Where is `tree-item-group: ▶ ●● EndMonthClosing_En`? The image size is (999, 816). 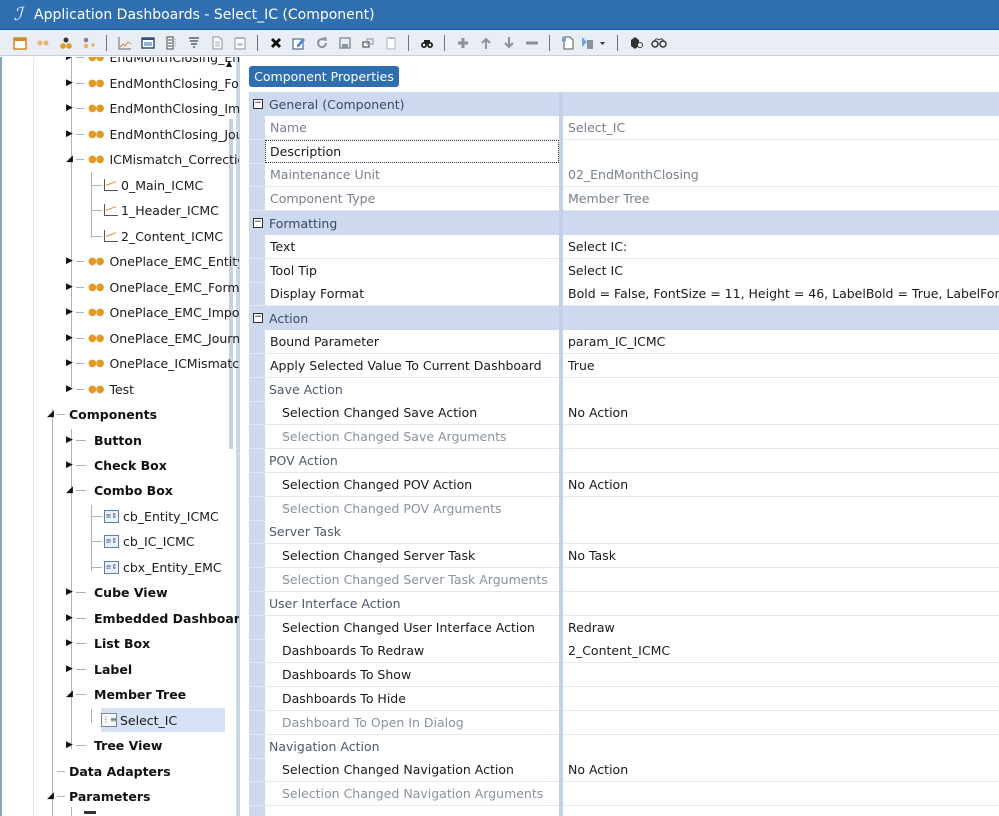 tree-item-group: ▶ ●● EndMonthClosing_En is located at coordinates (152, 62).